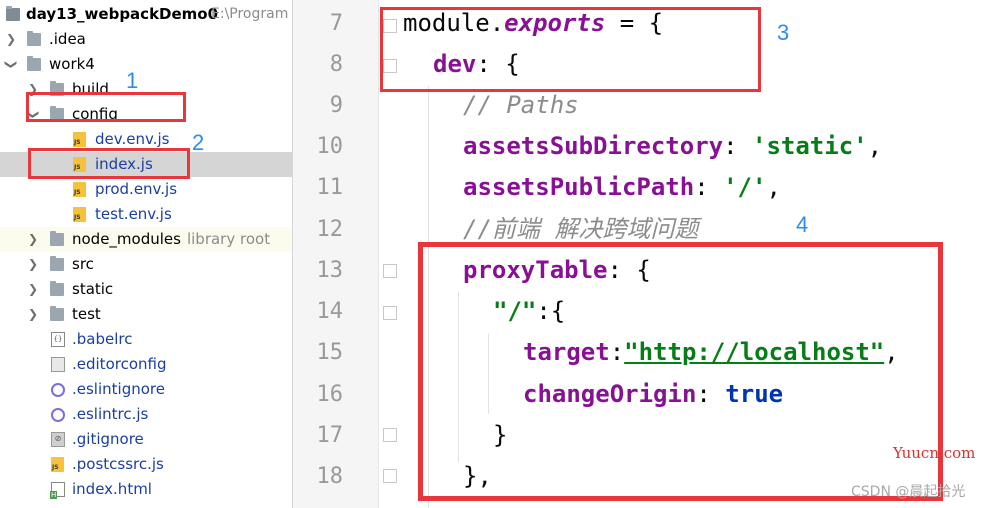 The height and width of the screenshot is (508, 1003). I want to click on tree-item-static: ❯ static, so click(146, 289).